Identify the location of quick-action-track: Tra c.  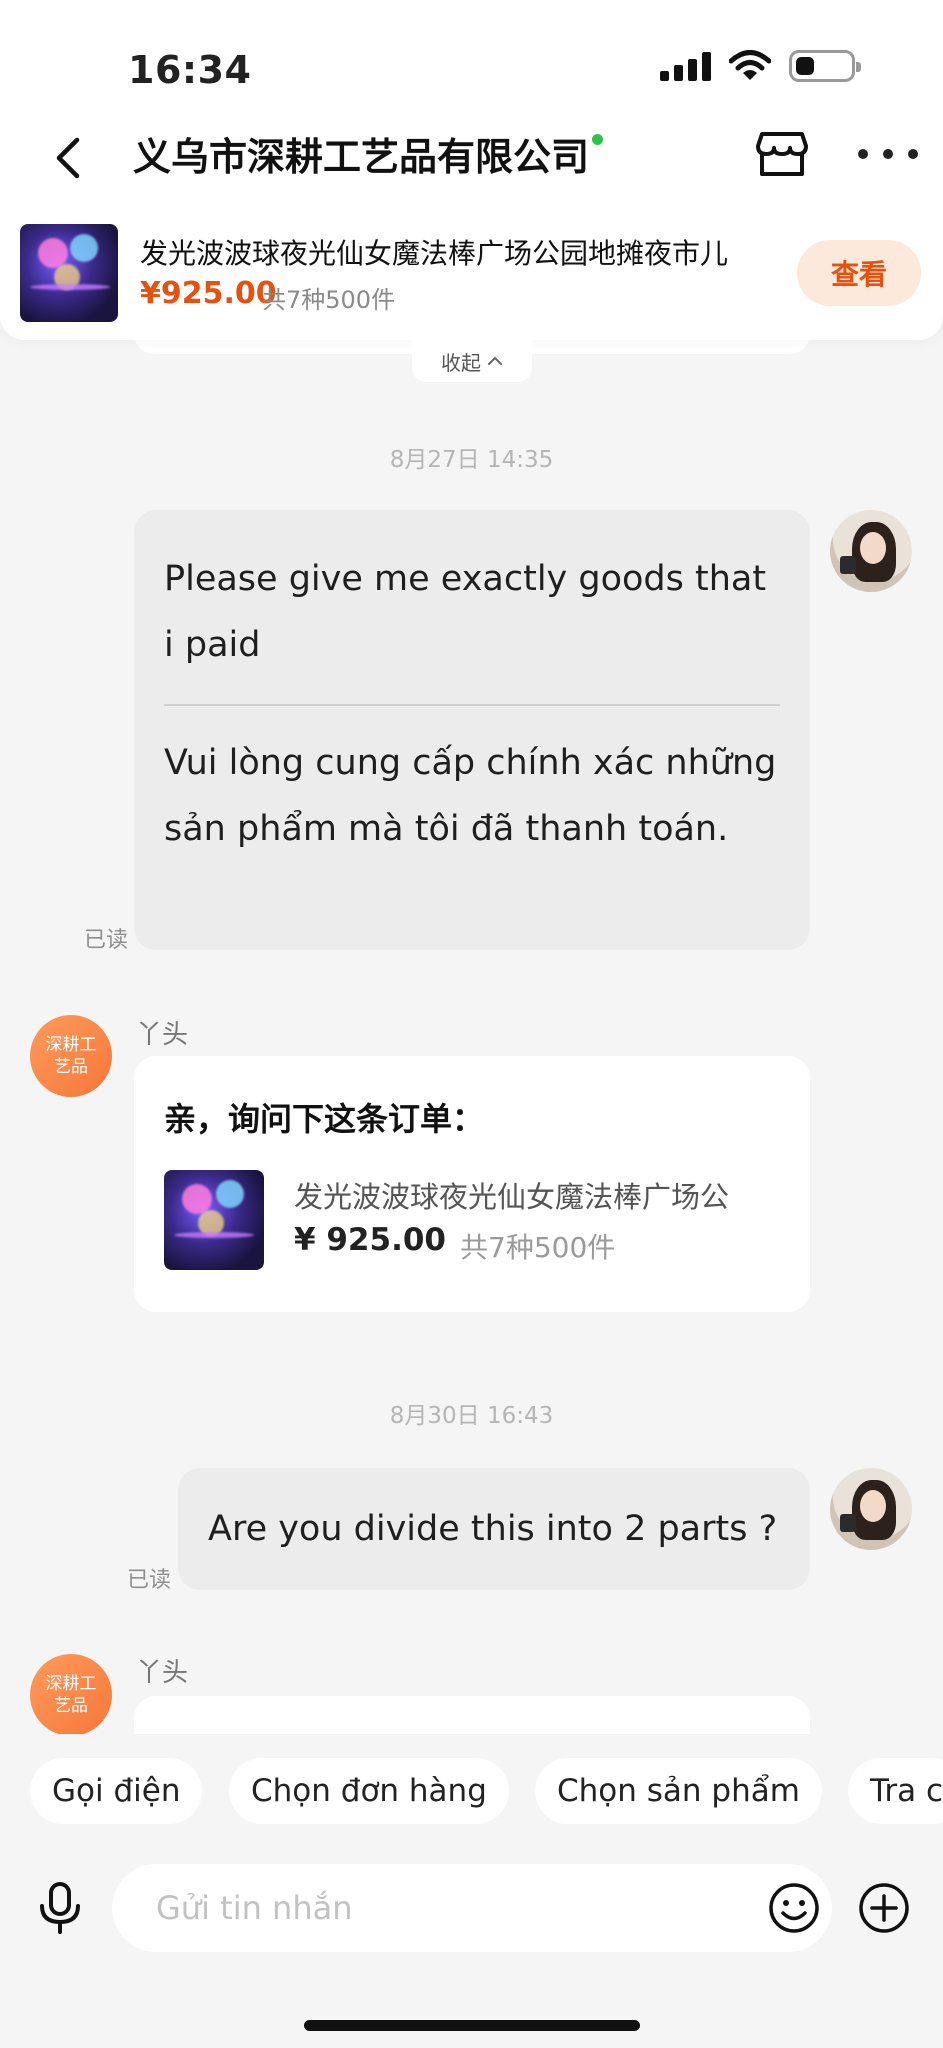
(895, 1791).